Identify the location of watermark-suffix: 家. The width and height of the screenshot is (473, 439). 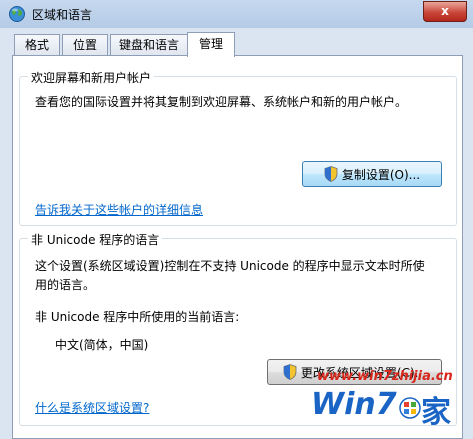
(436, 412).